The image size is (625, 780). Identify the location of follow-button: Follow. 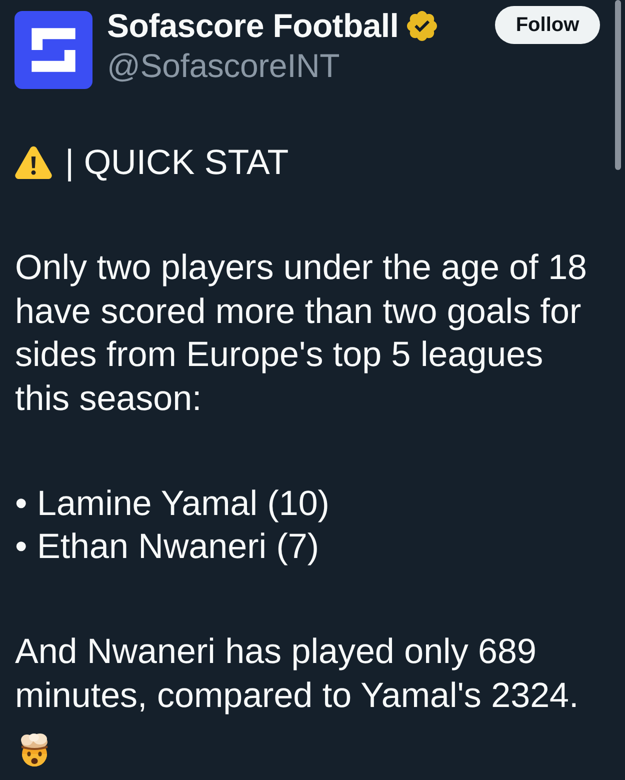
(547, 25).